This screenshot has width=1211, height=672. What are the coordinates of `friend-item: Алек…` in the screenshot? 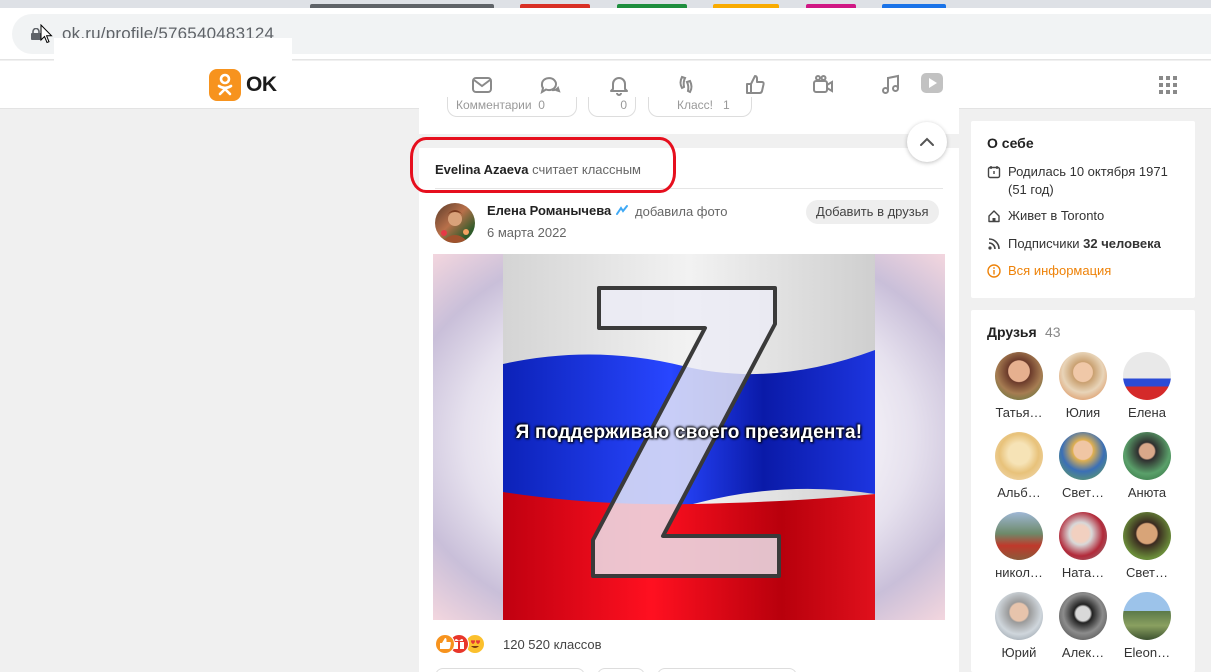 It's located at (1083, 626).